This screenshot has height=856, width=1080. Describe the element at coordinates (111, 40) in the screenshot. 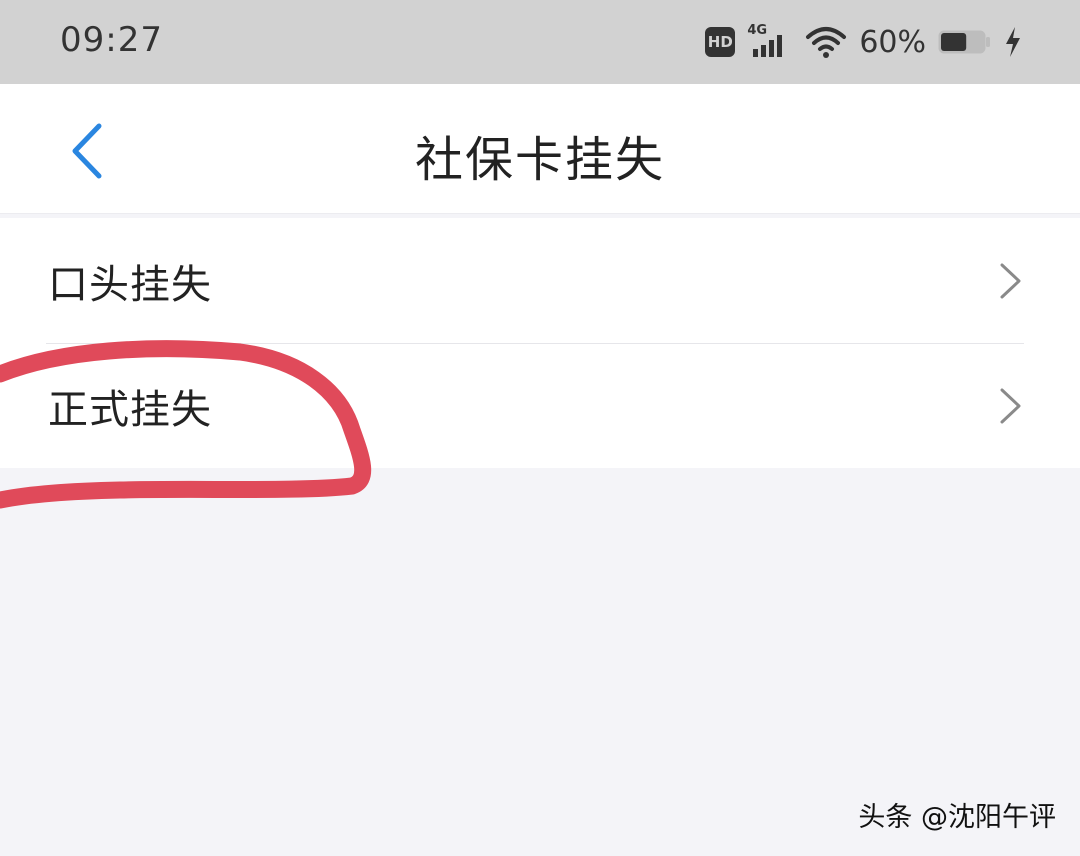

I see `status-time: 09:27` at that location.